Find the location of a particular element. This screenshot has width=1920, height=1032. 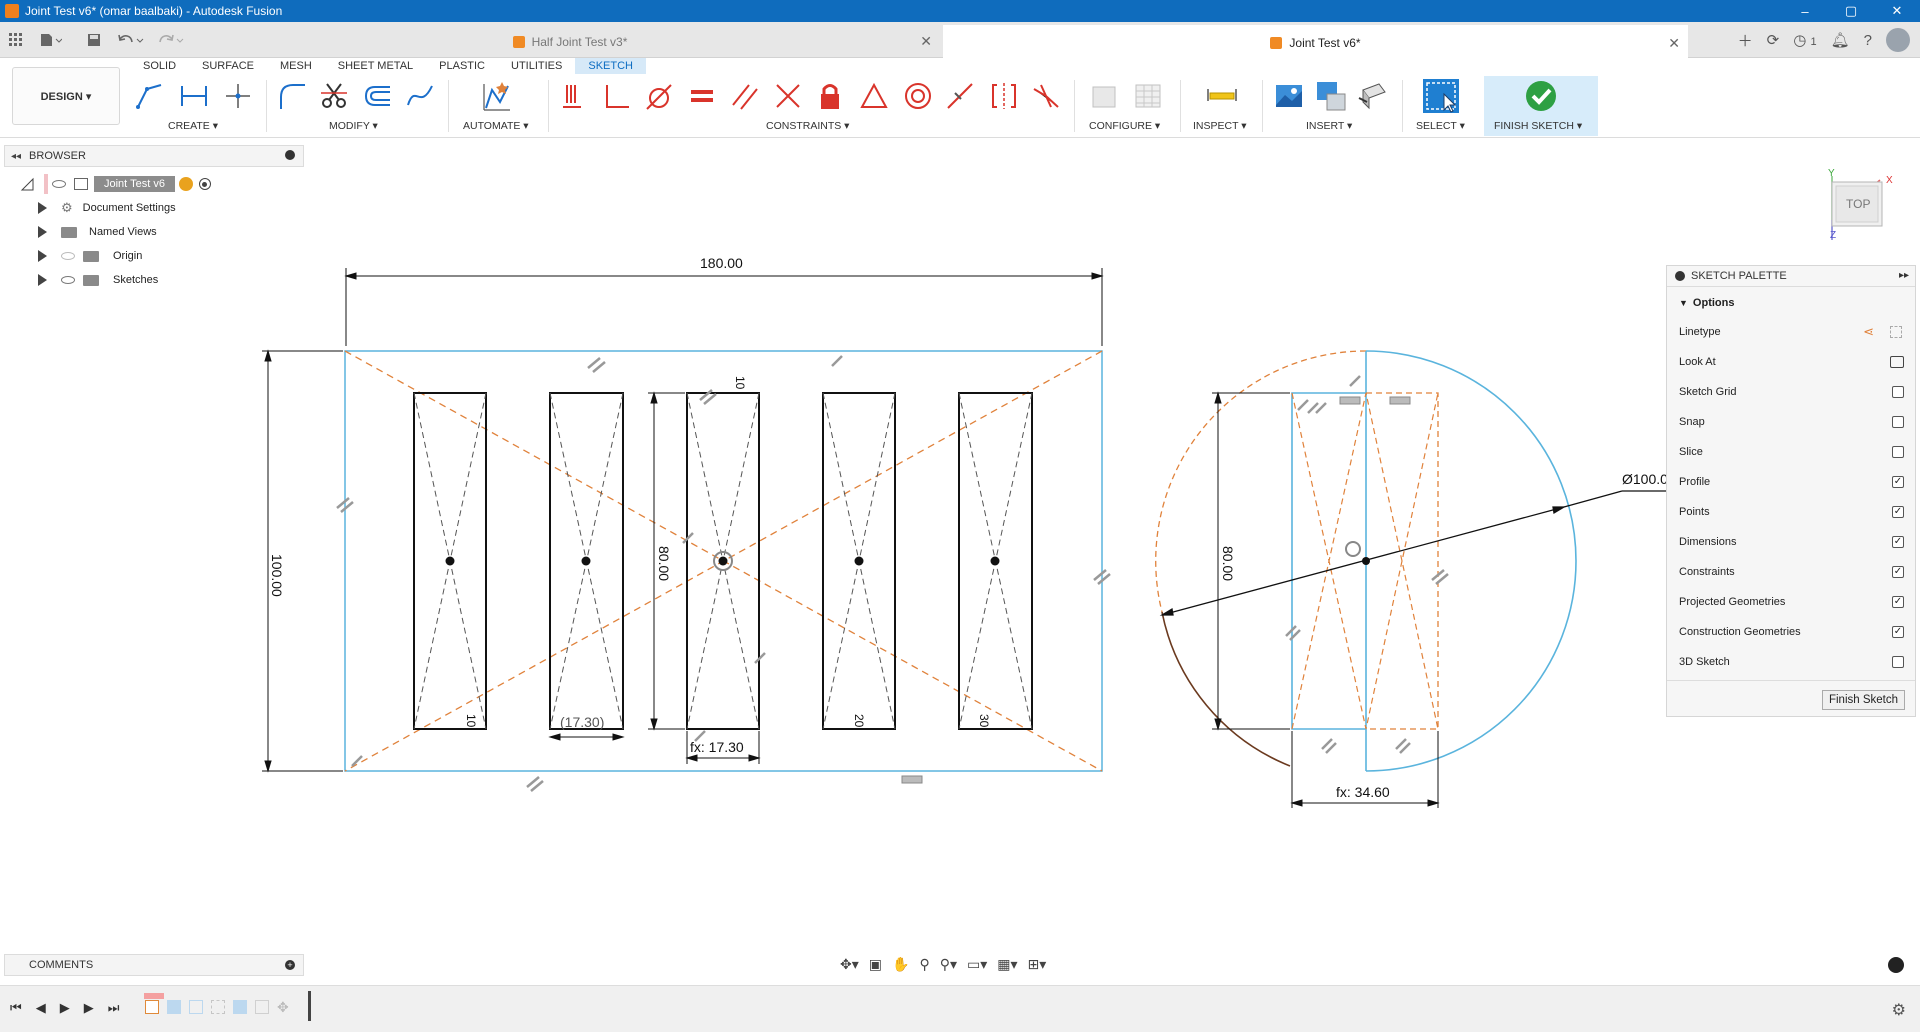

extensions-icon: ⟳ is located at coordinates (1773, 40).